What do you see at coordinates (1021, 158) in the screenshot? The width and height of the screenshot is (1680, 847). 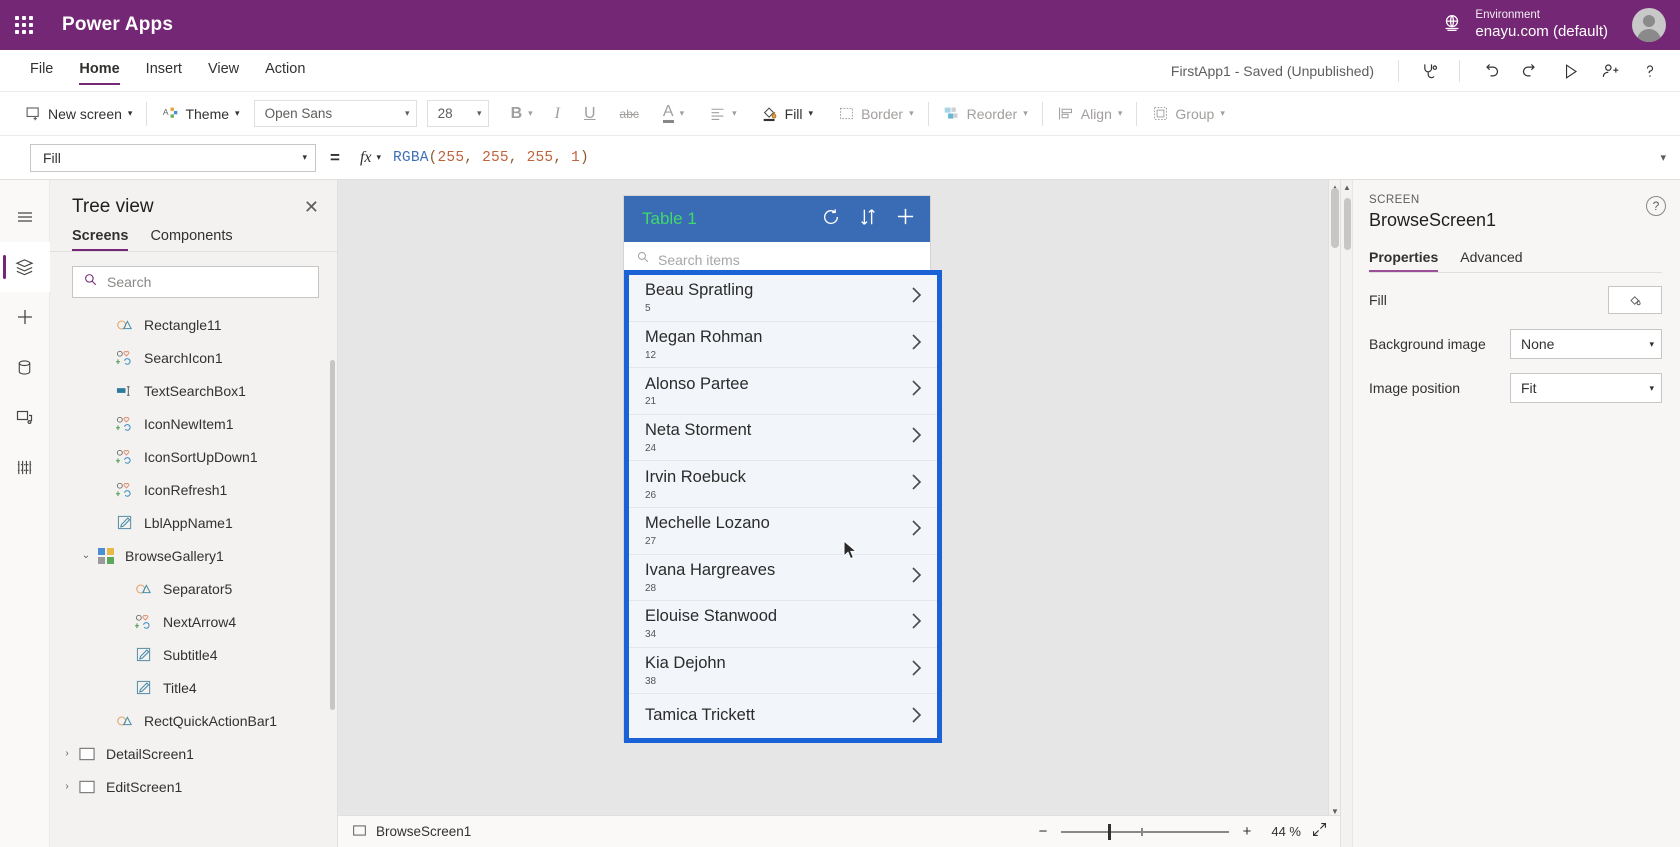 I see `formula-input: RGBA(255, 255, 255, 1)` at bounding box center [1021, 158].